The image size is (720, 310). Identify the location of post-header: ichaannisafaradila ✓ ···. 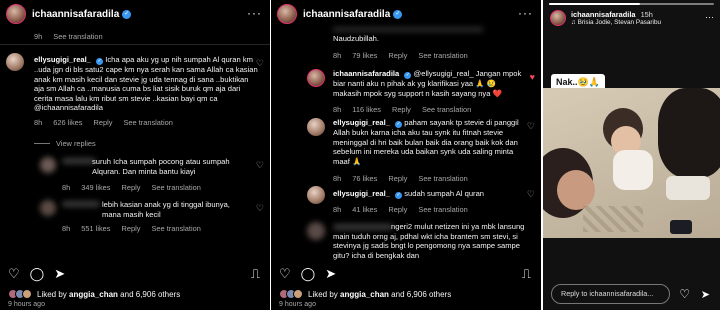
(406, 14).